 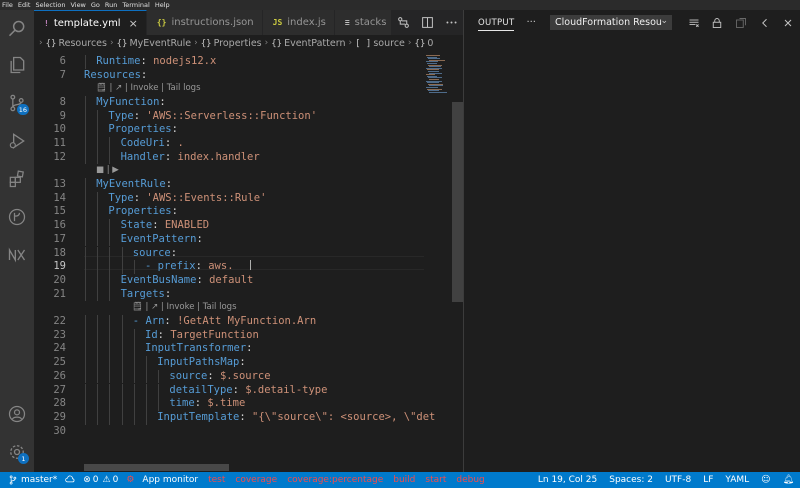 What do you see at coordinates (59, 430) in the screenshot?
I see `line-number: 30` at bounding box center [59, 430].